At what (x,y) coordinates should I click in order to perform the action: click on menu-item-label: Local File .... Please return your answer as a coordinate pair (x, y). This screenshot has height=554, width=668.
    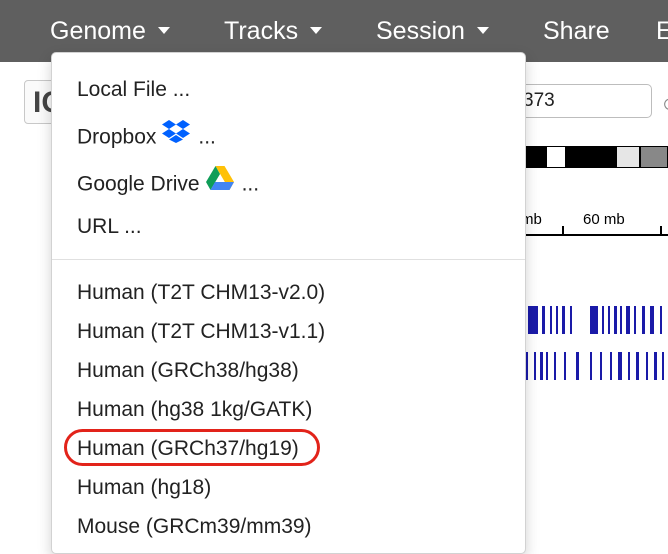
    Looking at the image, I should click on (134, 89).